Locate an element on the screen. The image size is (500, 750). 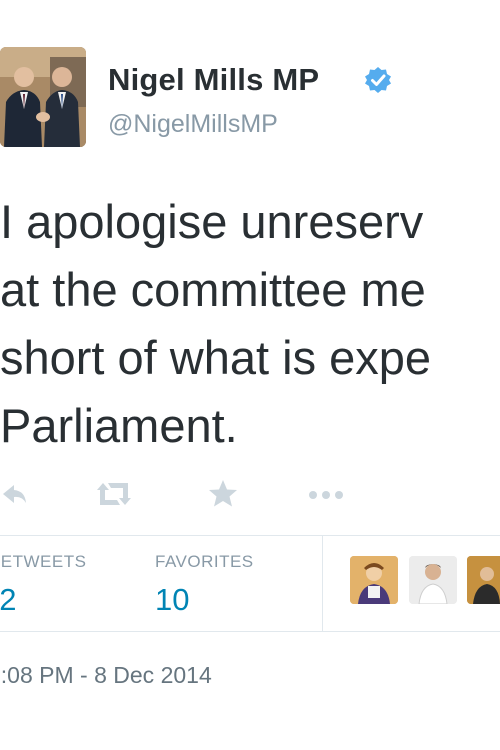
retweets-label: RETWEETS is located at coordinates (43, 561).